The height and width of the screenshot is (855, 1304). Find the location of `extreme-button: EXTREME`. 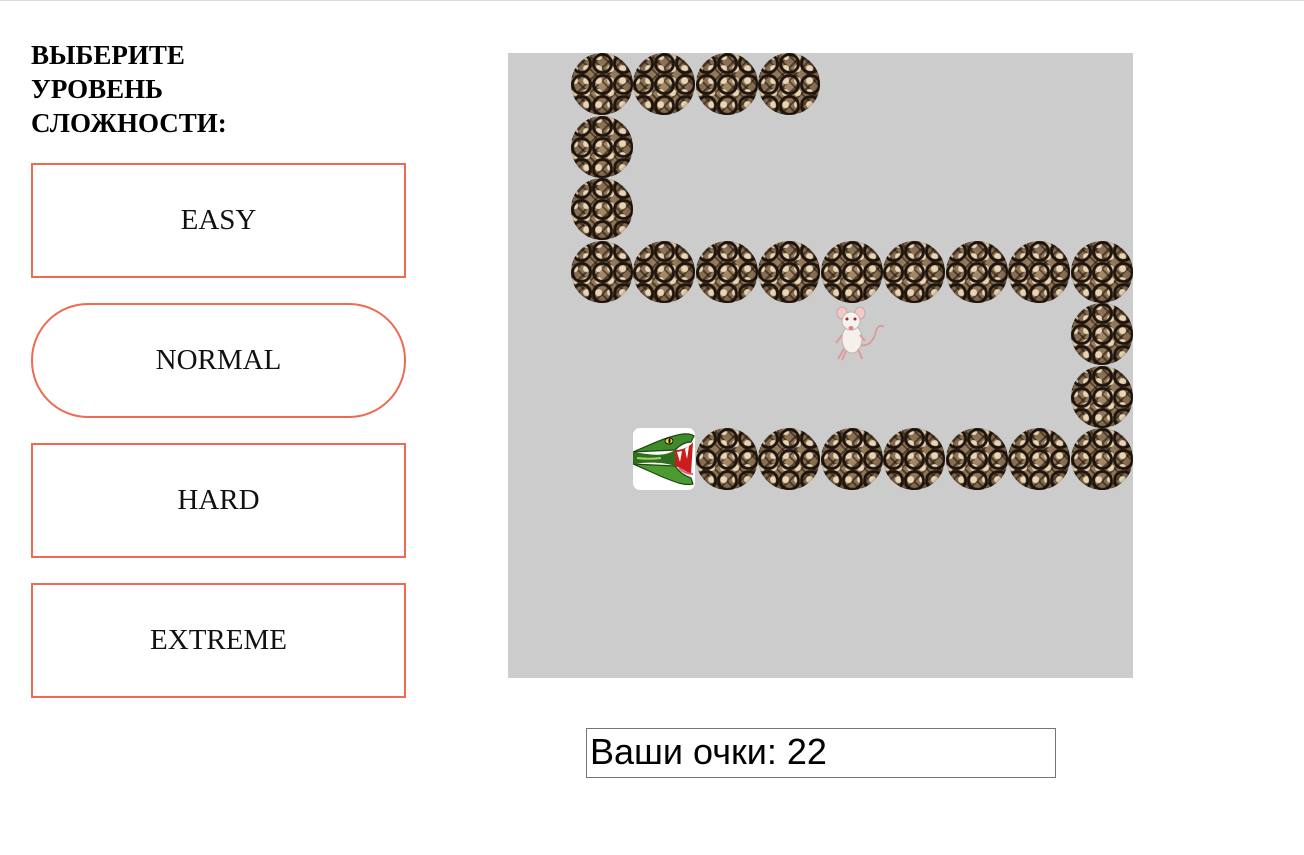

extreme-button: EXTREME is located at coordinates (218, 640).